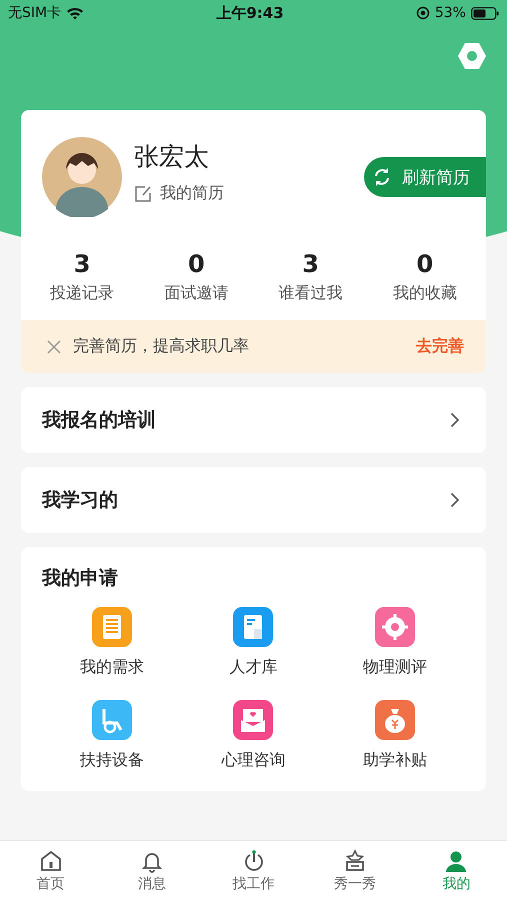  I want to click on tab-item: 找工作, so click(253, 870).